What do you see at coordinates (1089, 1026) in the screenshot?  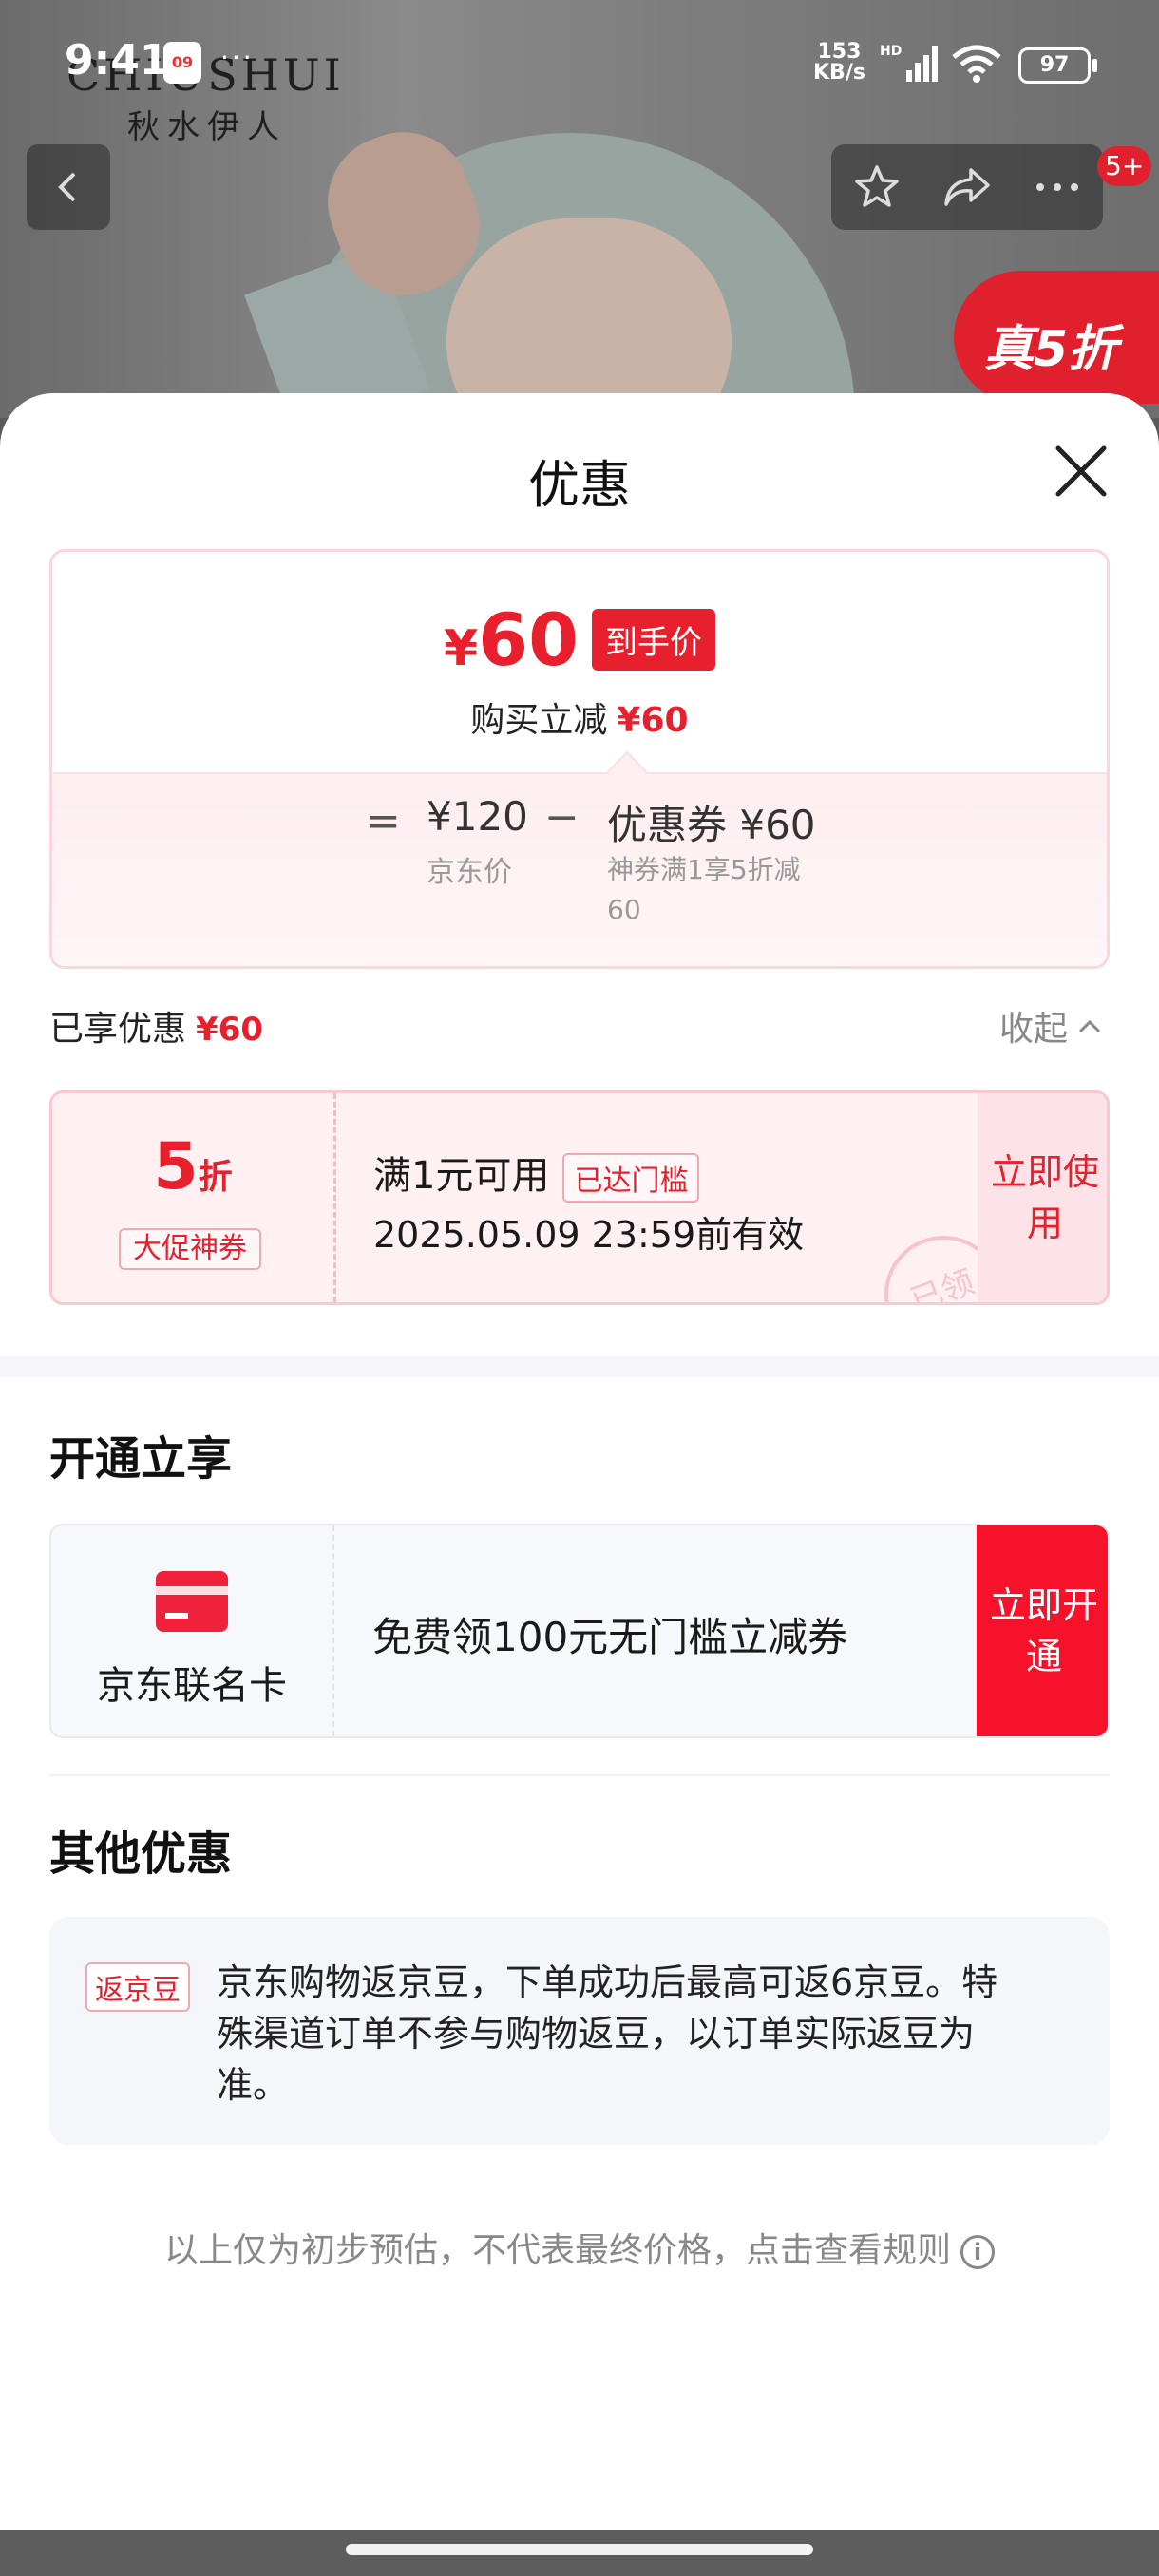 I see `chevron-up-icon` at bounding box center [1089, 1026].